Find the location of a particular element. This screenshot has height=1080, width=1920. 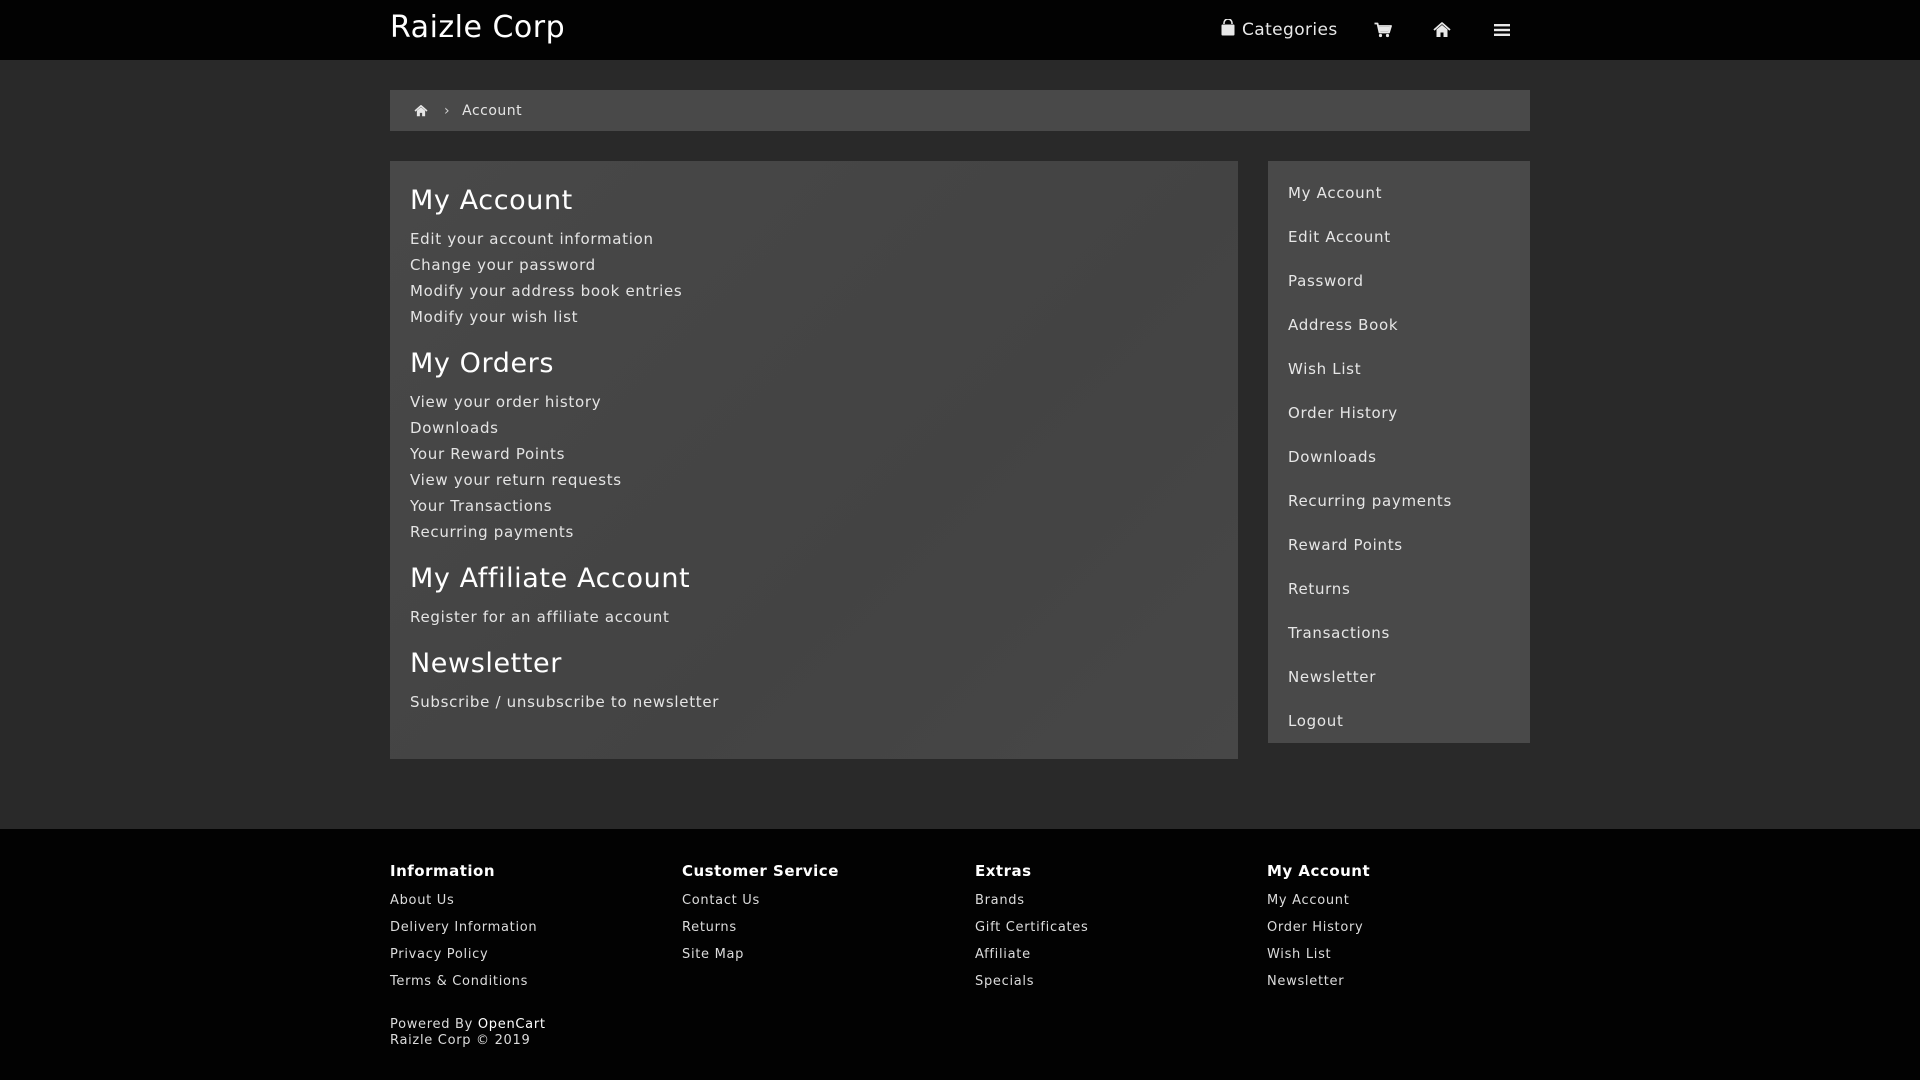

footer-link-wish-list: Wish List is located at coordinates (1397, 954).